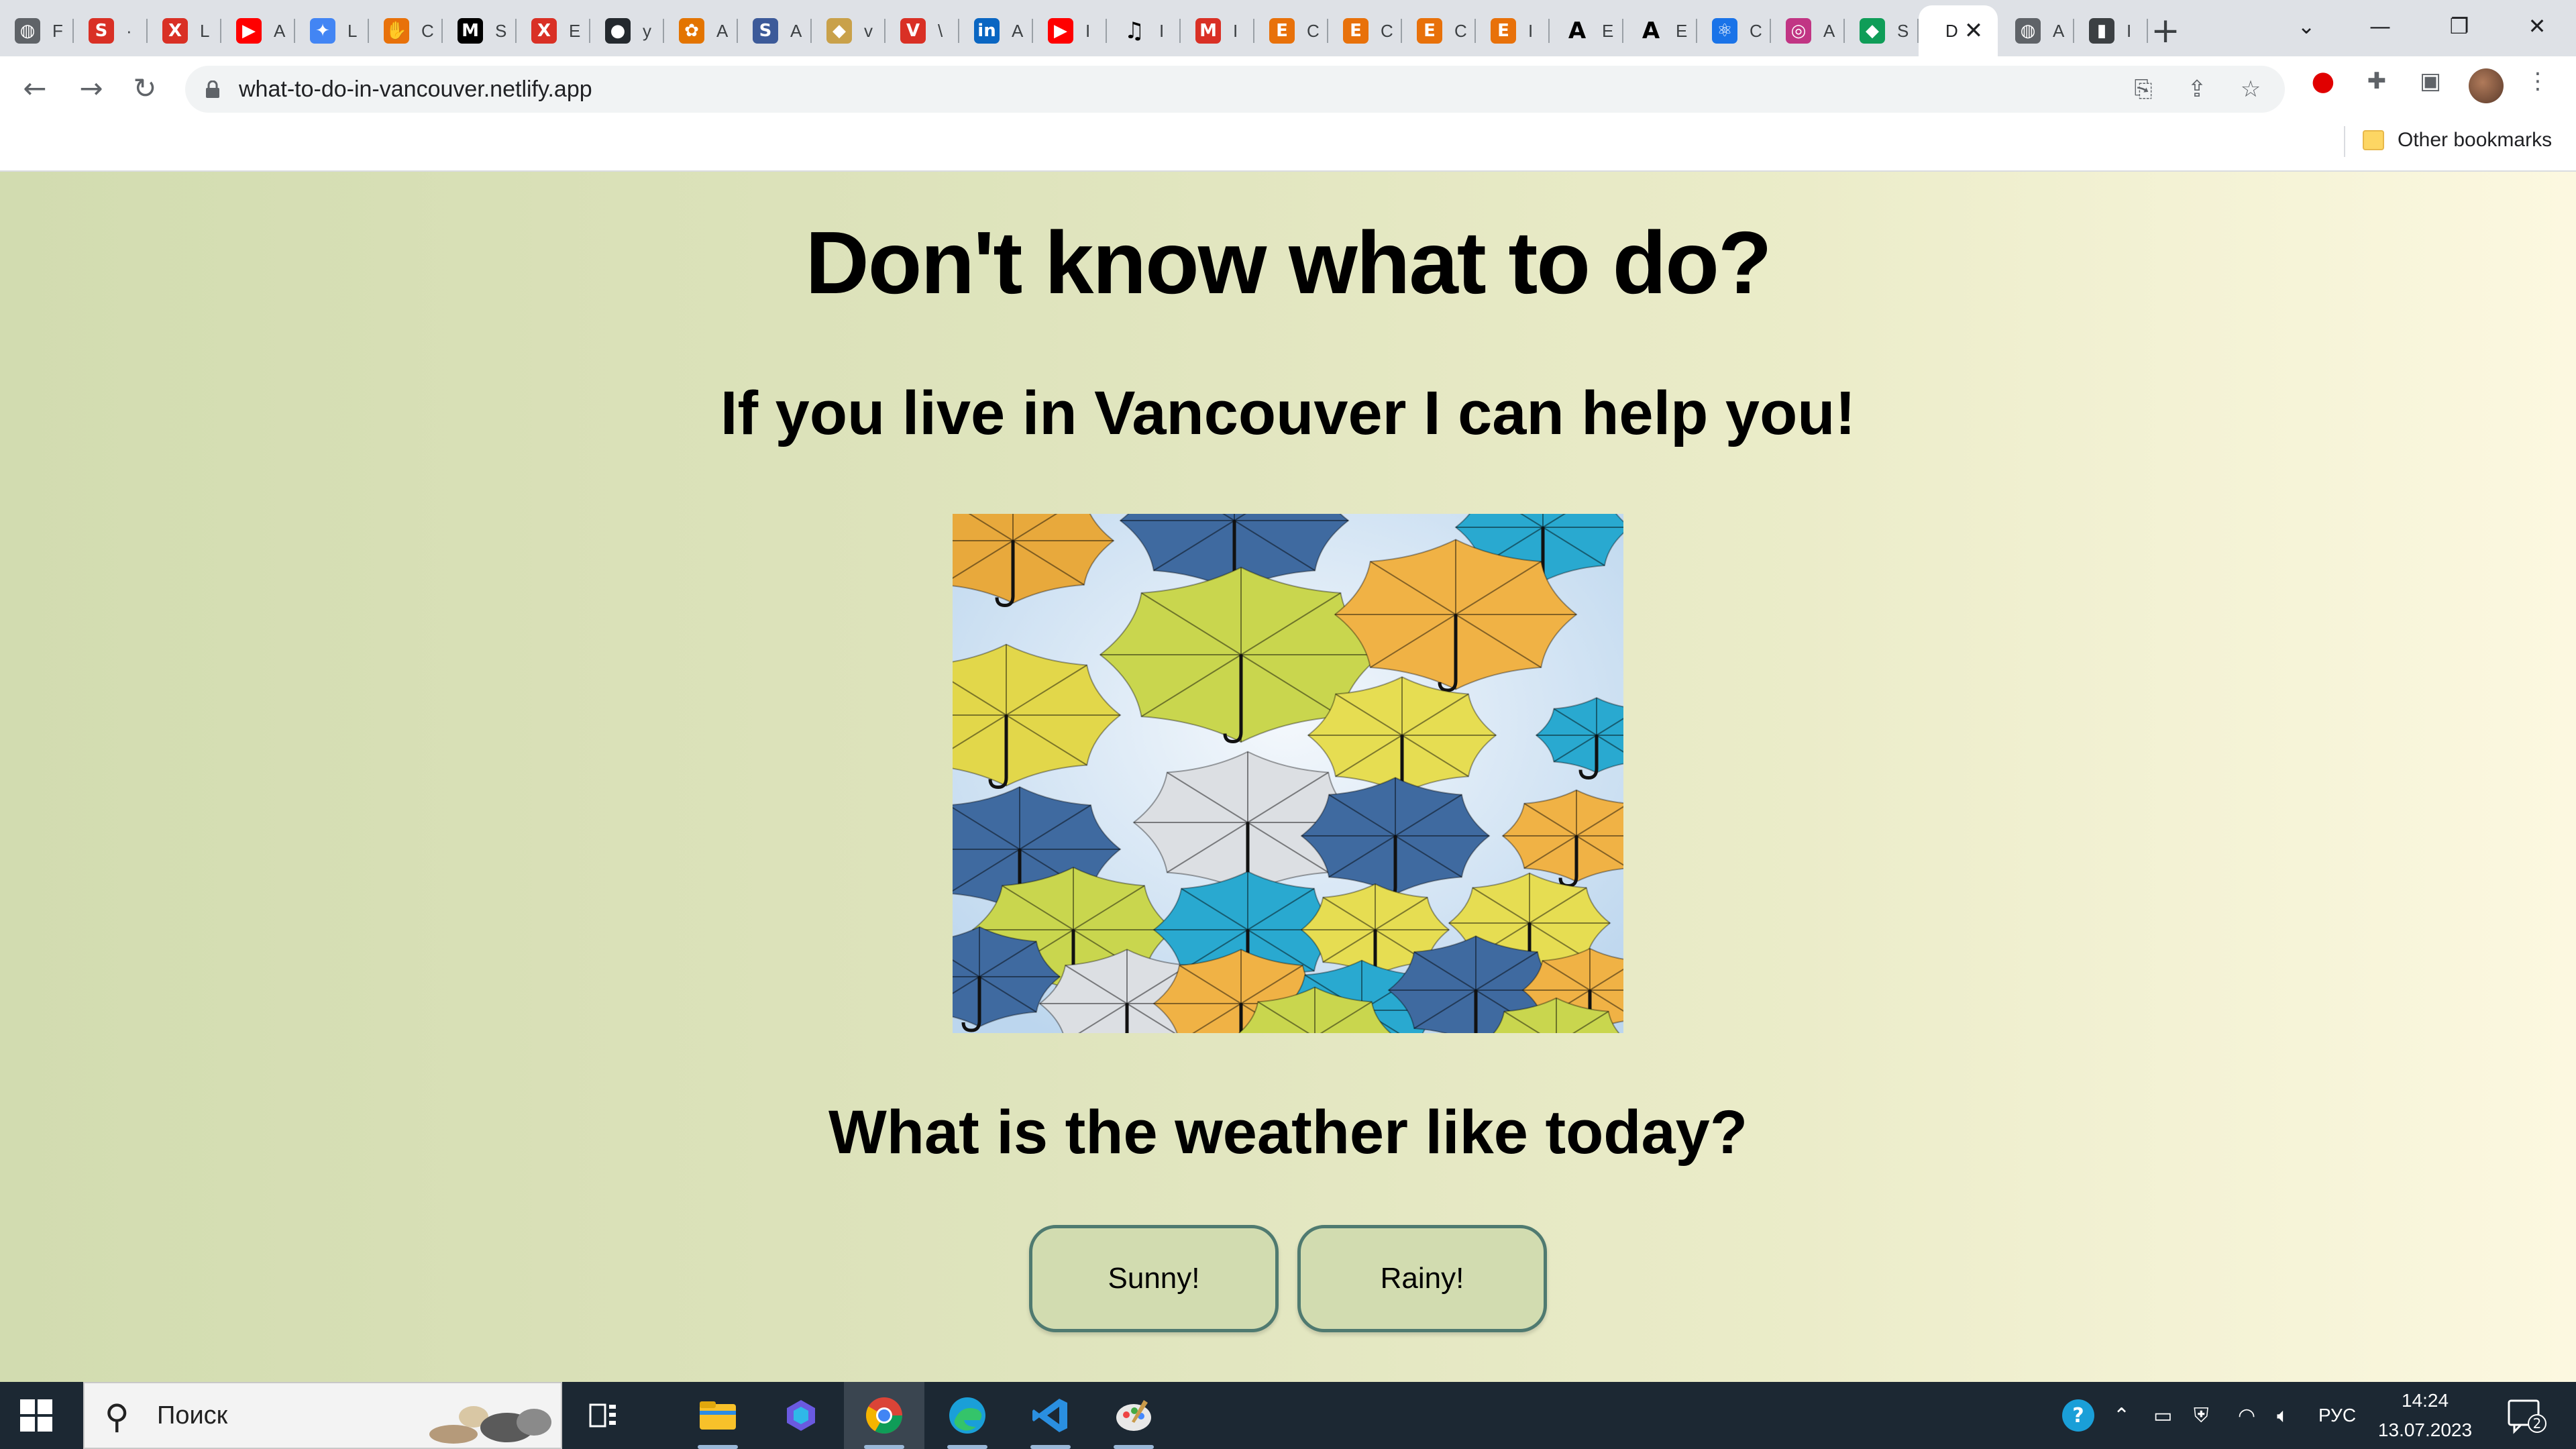  What do you see at coordinates (2111, 30) in the screenshot?
I see `tab: ▮ I` at bounding box center [2111, 30].